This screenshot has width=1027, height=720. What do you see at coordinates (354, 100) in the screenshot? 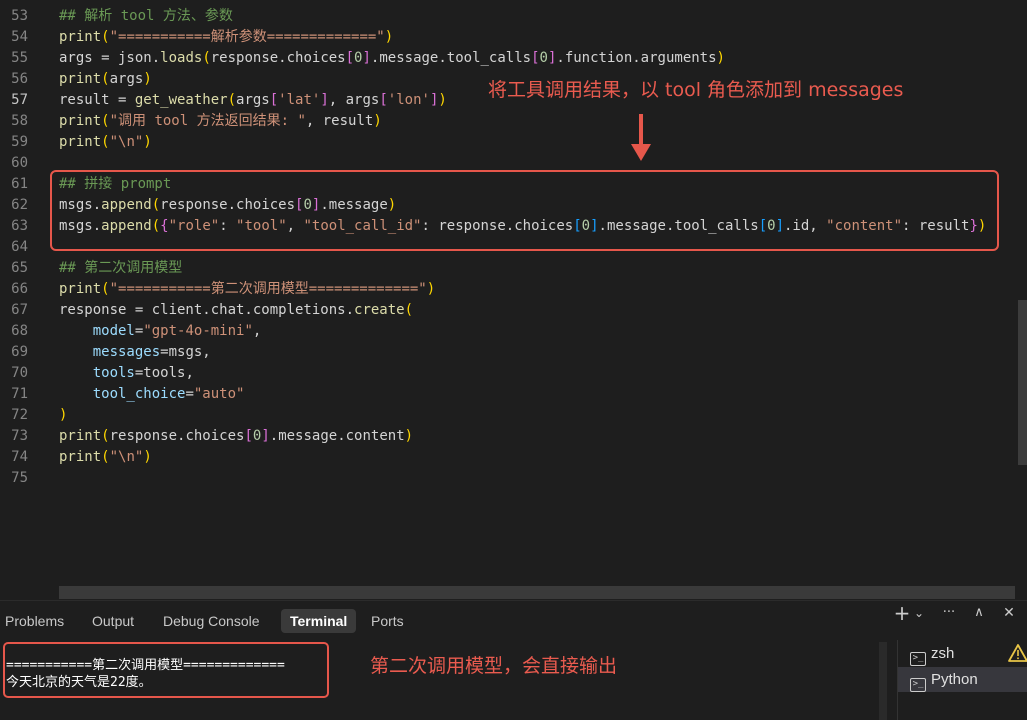
I see `code-token: , args` at bounding box center [354, 100].